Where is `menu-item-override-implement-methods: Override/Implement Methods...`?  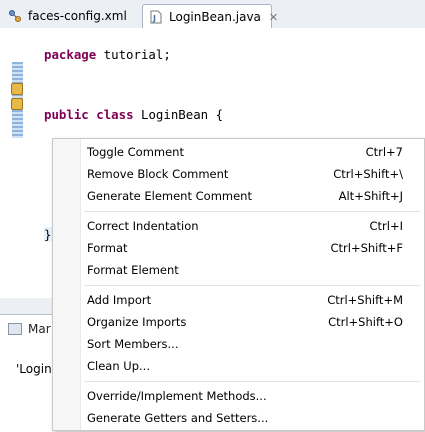 menu-item-override-implement-methods: Override/Implement Methods... is located at coordinates (238, 396).